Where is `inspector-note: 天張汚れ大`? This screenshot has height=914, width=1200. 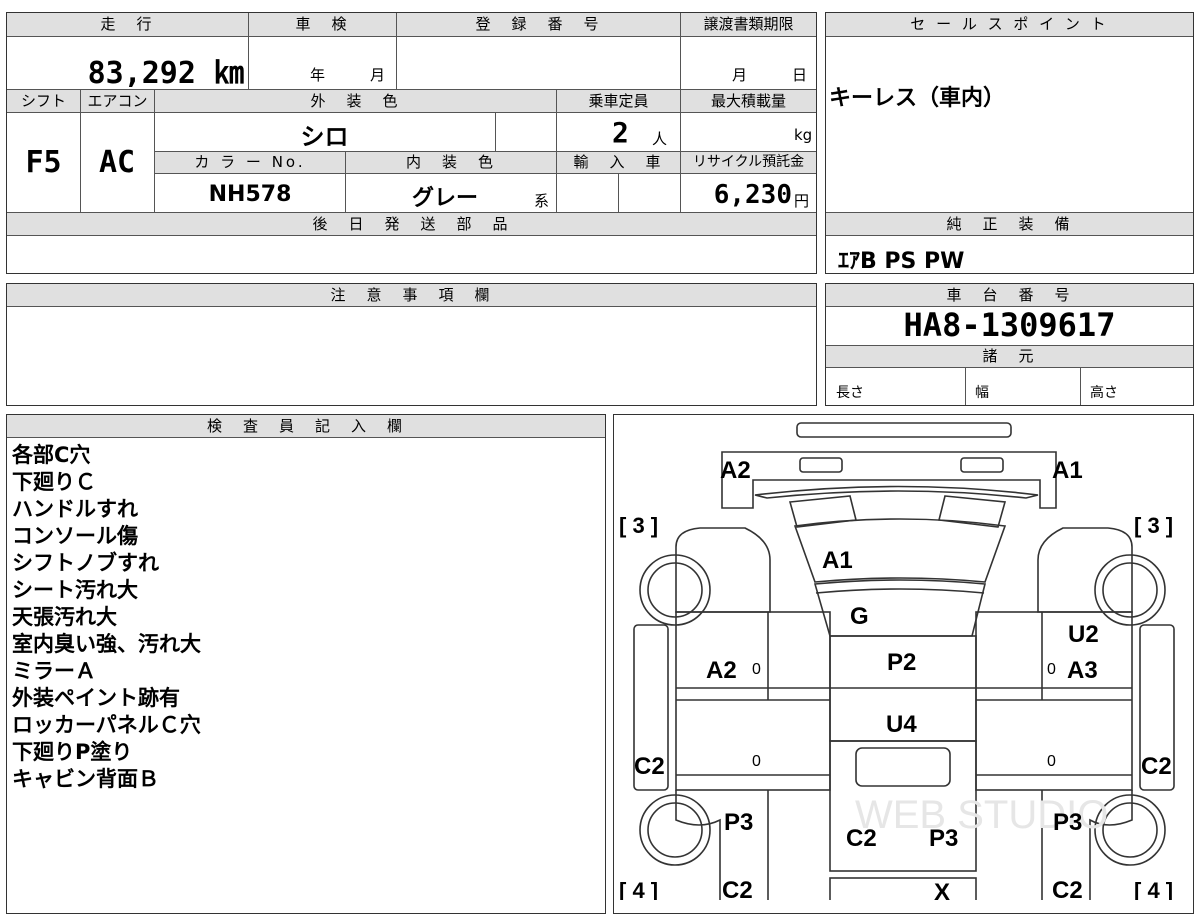 inspector-note: 天張汚れ大 is located at coordinates (64, 617).